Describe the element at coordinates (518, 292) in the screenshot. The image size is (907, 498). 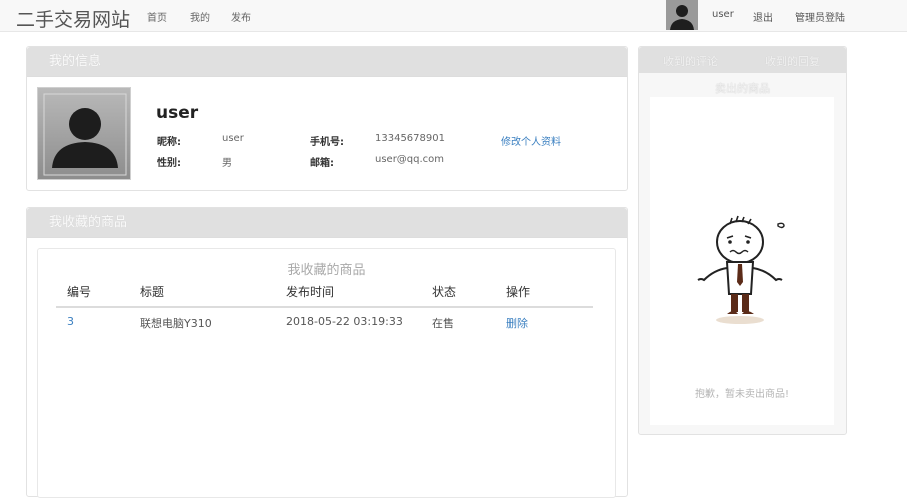
I see `column-header-action: 操作` at that location.